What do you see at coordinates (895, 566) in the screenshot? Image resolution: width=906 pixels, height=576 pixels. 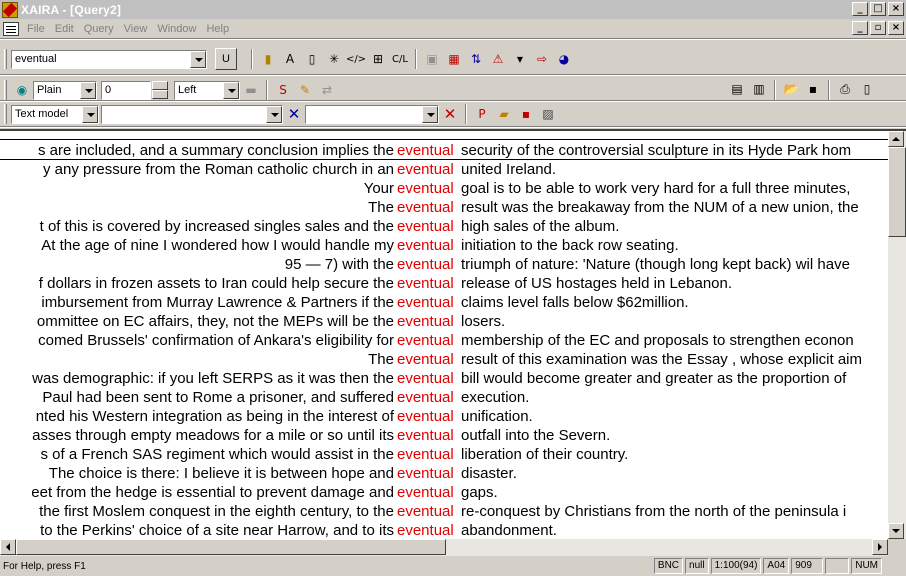 I see `resize-grip` at bounding box center [895, 566].